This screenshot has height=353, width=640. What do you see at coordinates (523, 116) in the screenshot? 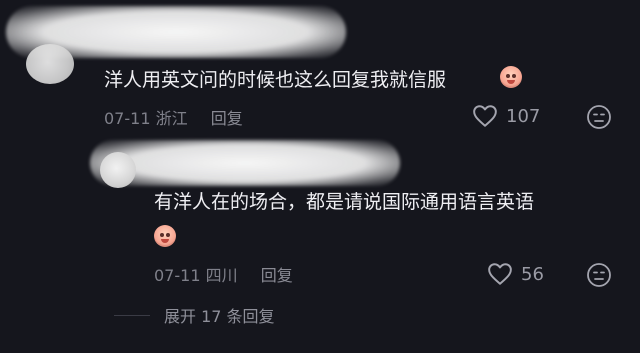
I see `like-count: 107` at bounding box center [523, 116].